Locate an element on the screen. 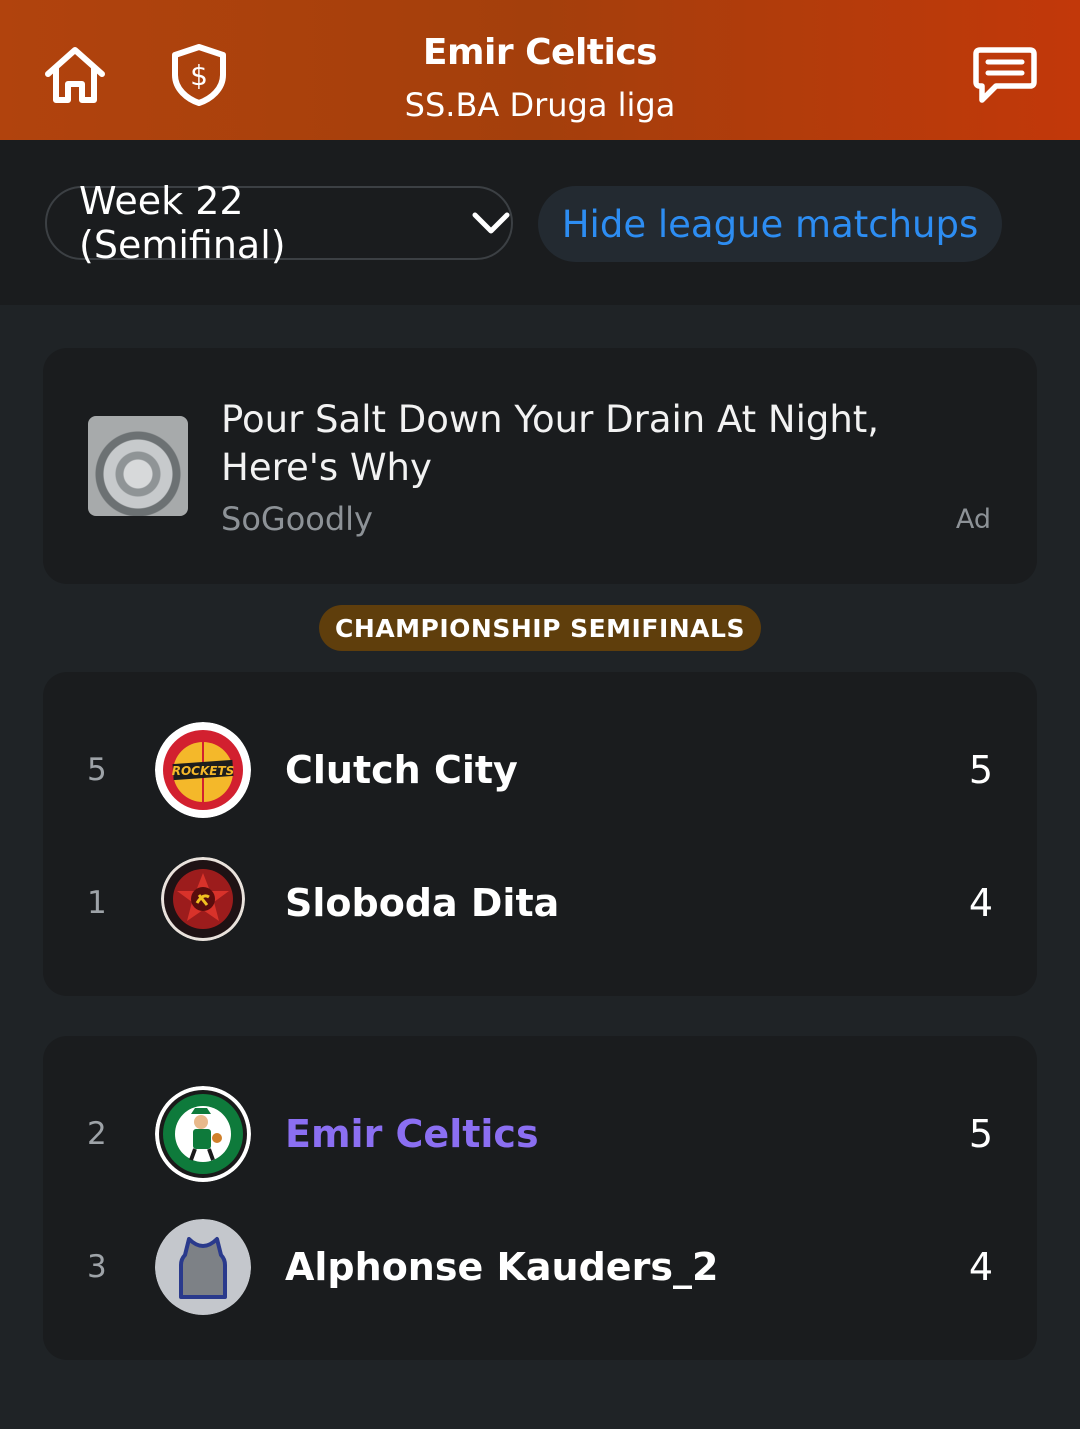  week-selector: Week 22 (Semifinal) is located at coordinates (279, 223).